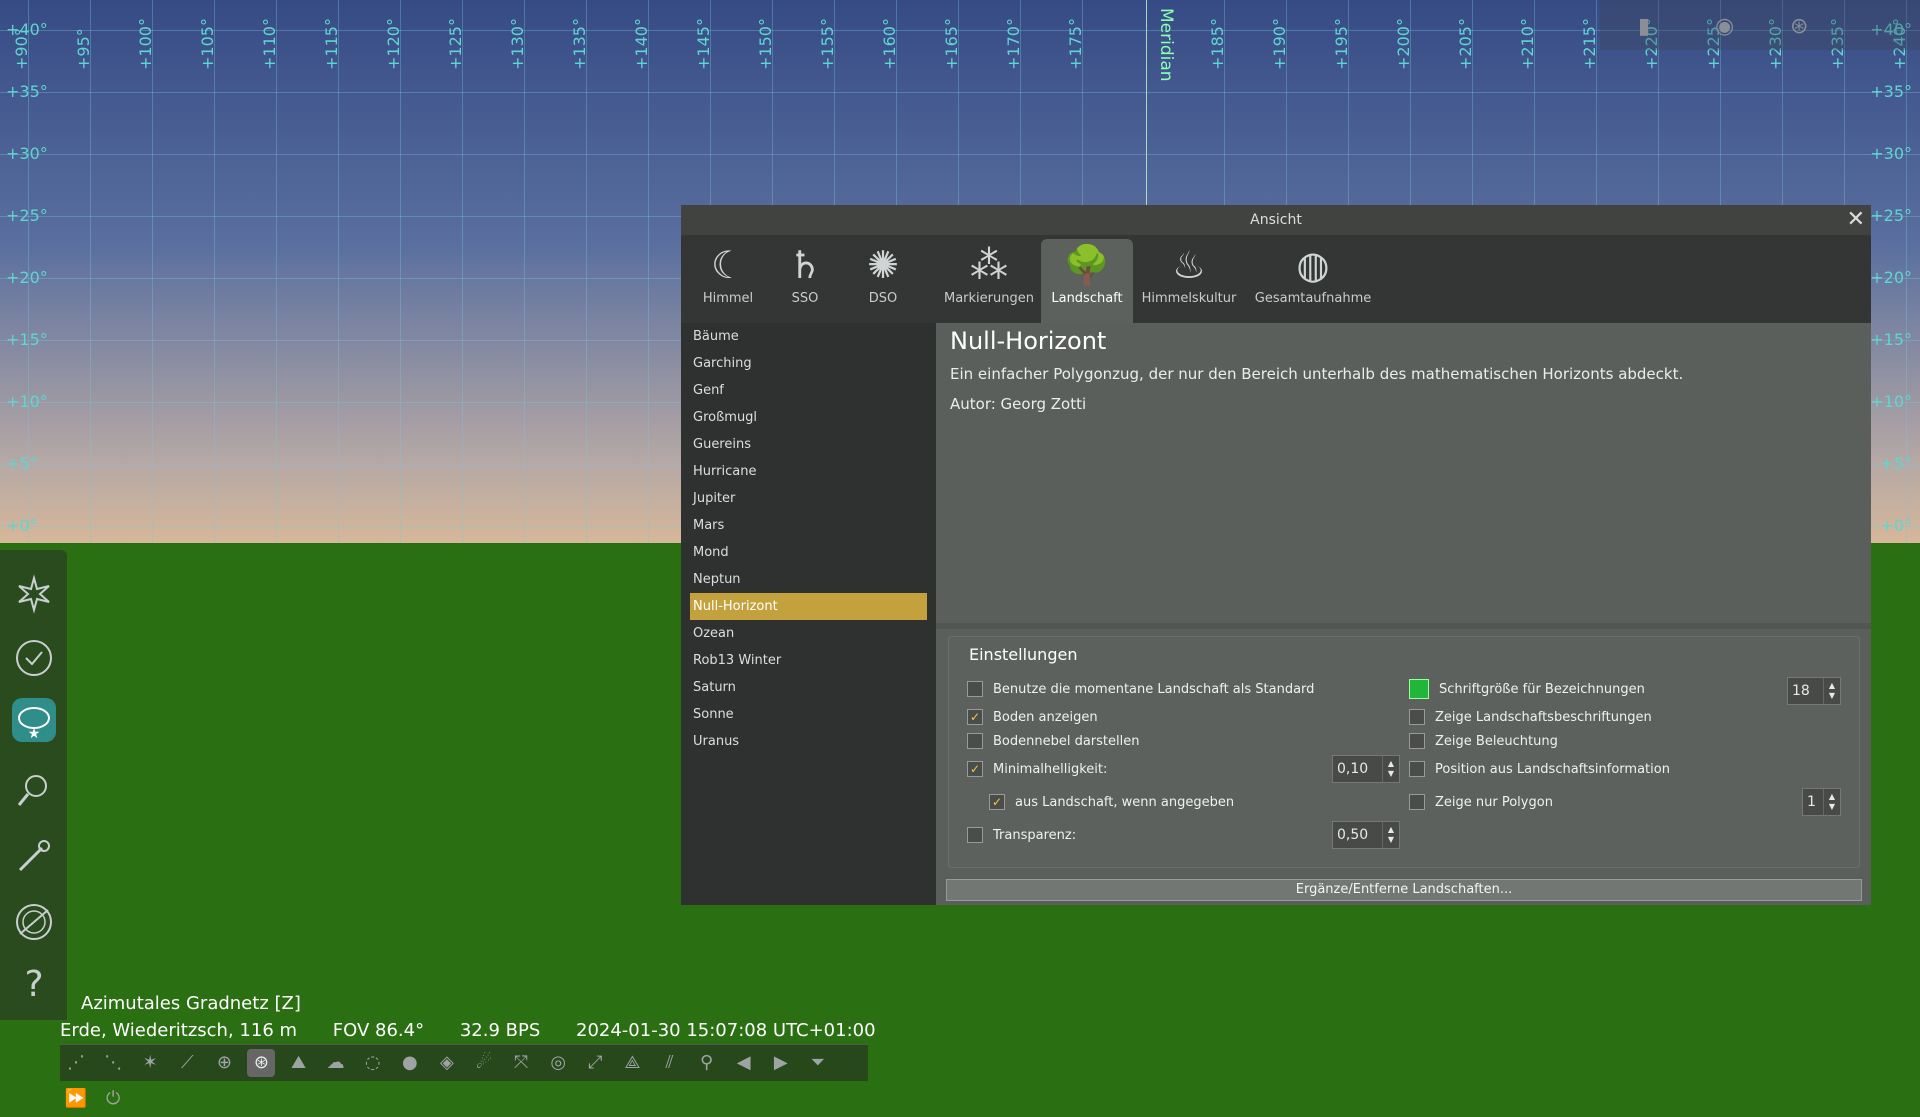 This screenshot has width=1920, height=1117. What do you see at coordinates (808, 498) in the screenshot?
I see `list-item: Jupiter` at bounding box center [808, 498].